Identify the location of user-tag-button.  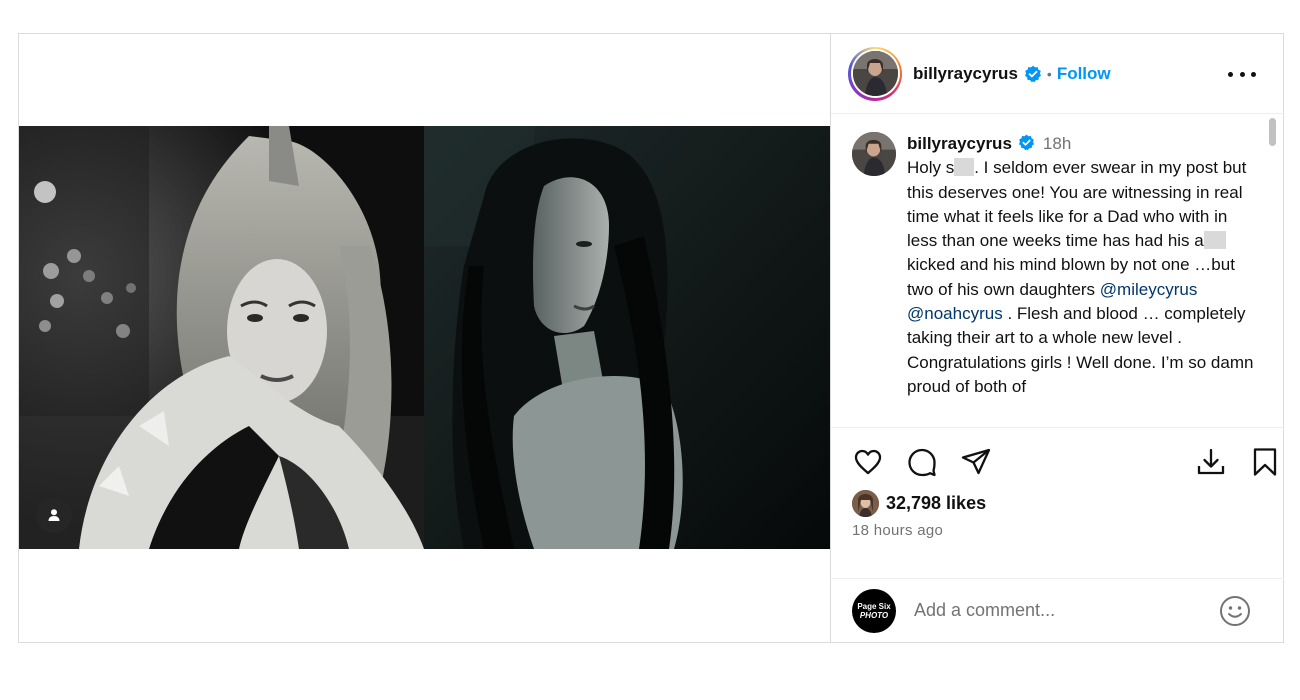
(54, 515).